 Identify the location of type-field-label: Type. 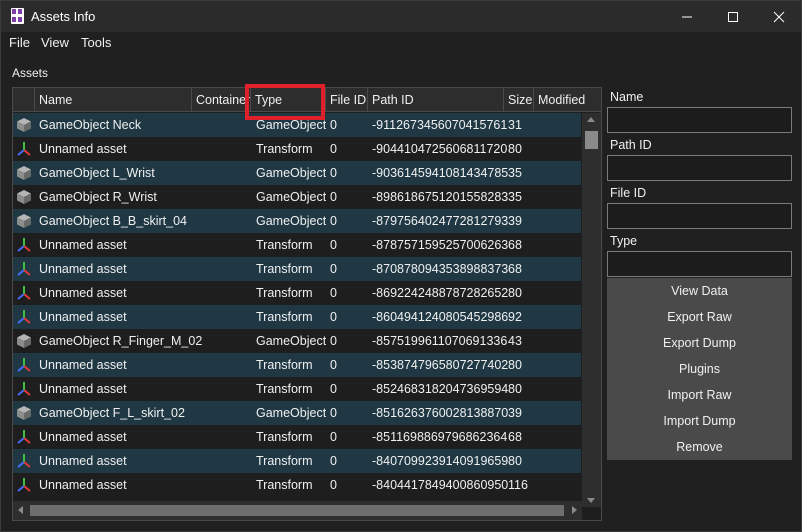
(624, 241).